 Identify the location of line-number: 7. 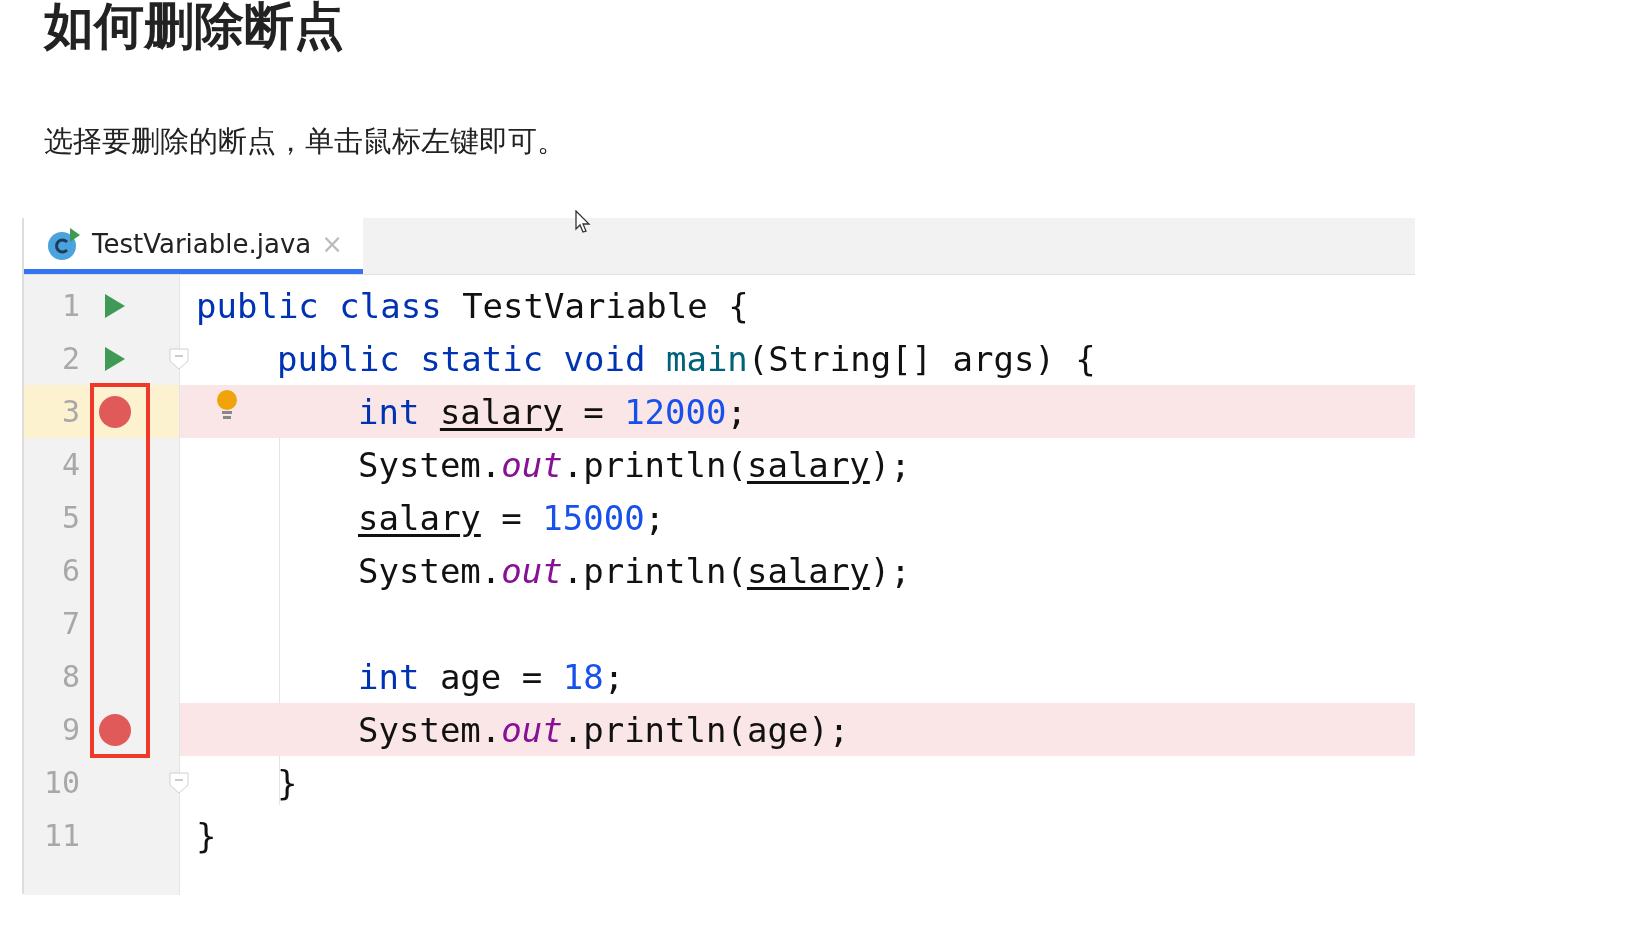
(70, 623).